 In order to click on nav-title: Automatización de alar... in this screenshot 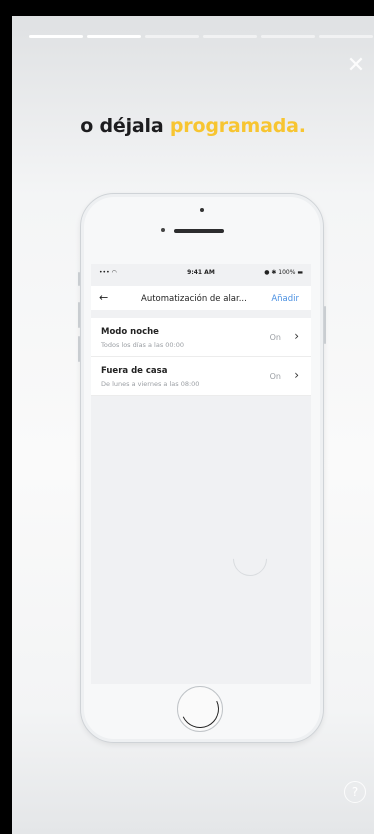, I will do `click(194, 299)`.